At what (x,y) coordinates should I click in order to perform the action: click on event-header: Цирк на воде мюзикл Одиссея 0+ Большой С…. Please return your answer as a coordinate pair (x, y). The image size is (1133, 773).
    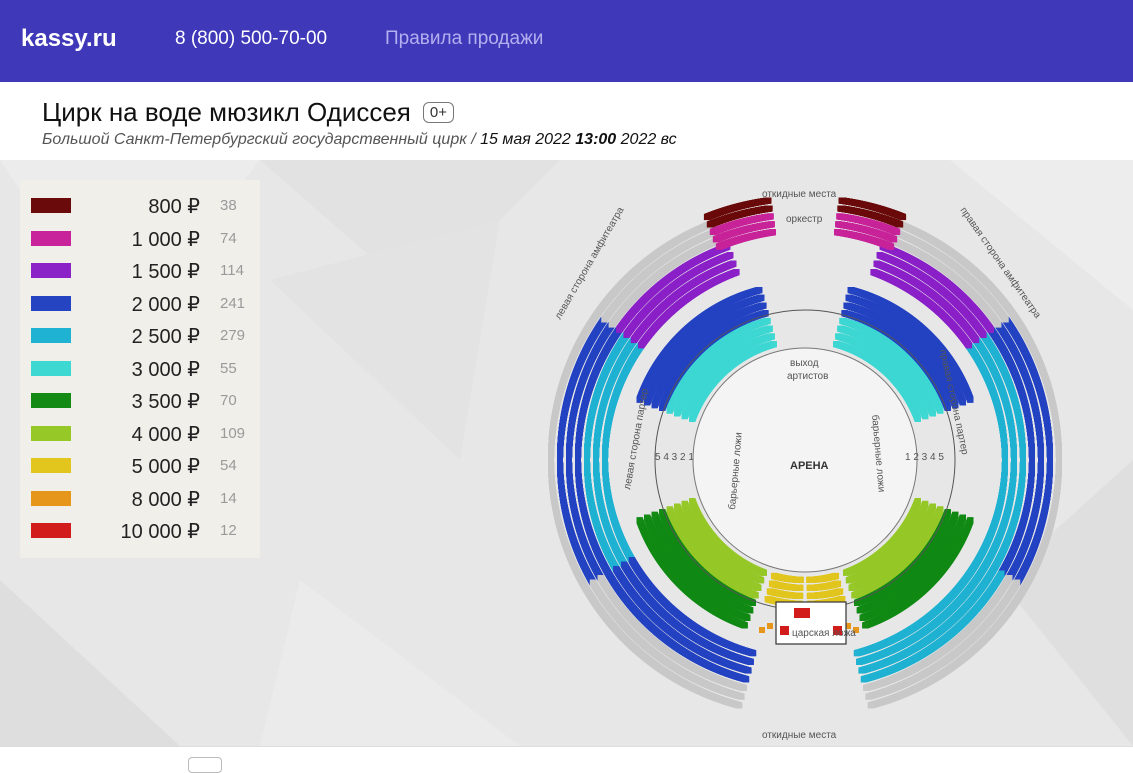
    Looking at the image, I should click on (566, 121).